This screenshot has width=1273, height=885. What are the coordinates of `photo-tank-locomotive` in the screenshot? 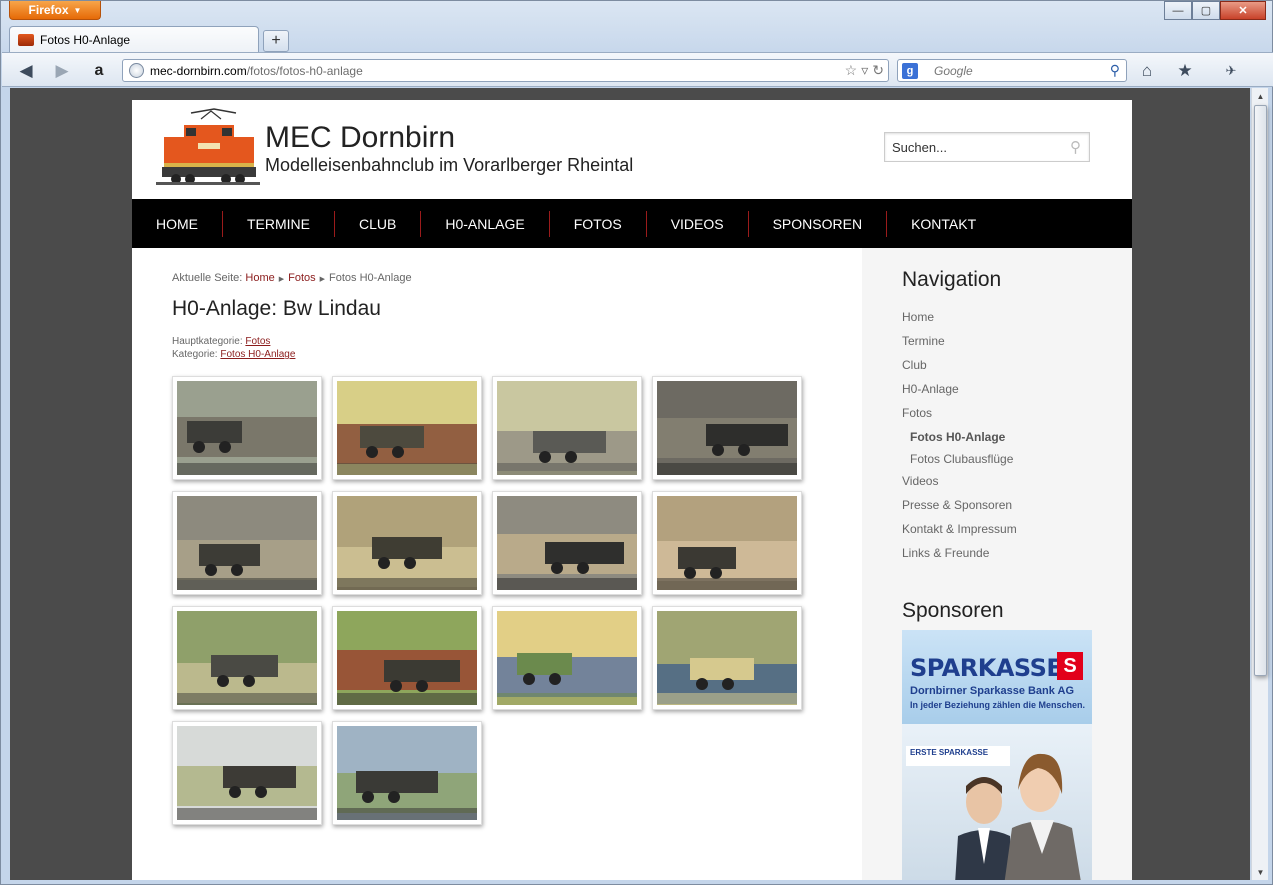 It's located at (407, 543).